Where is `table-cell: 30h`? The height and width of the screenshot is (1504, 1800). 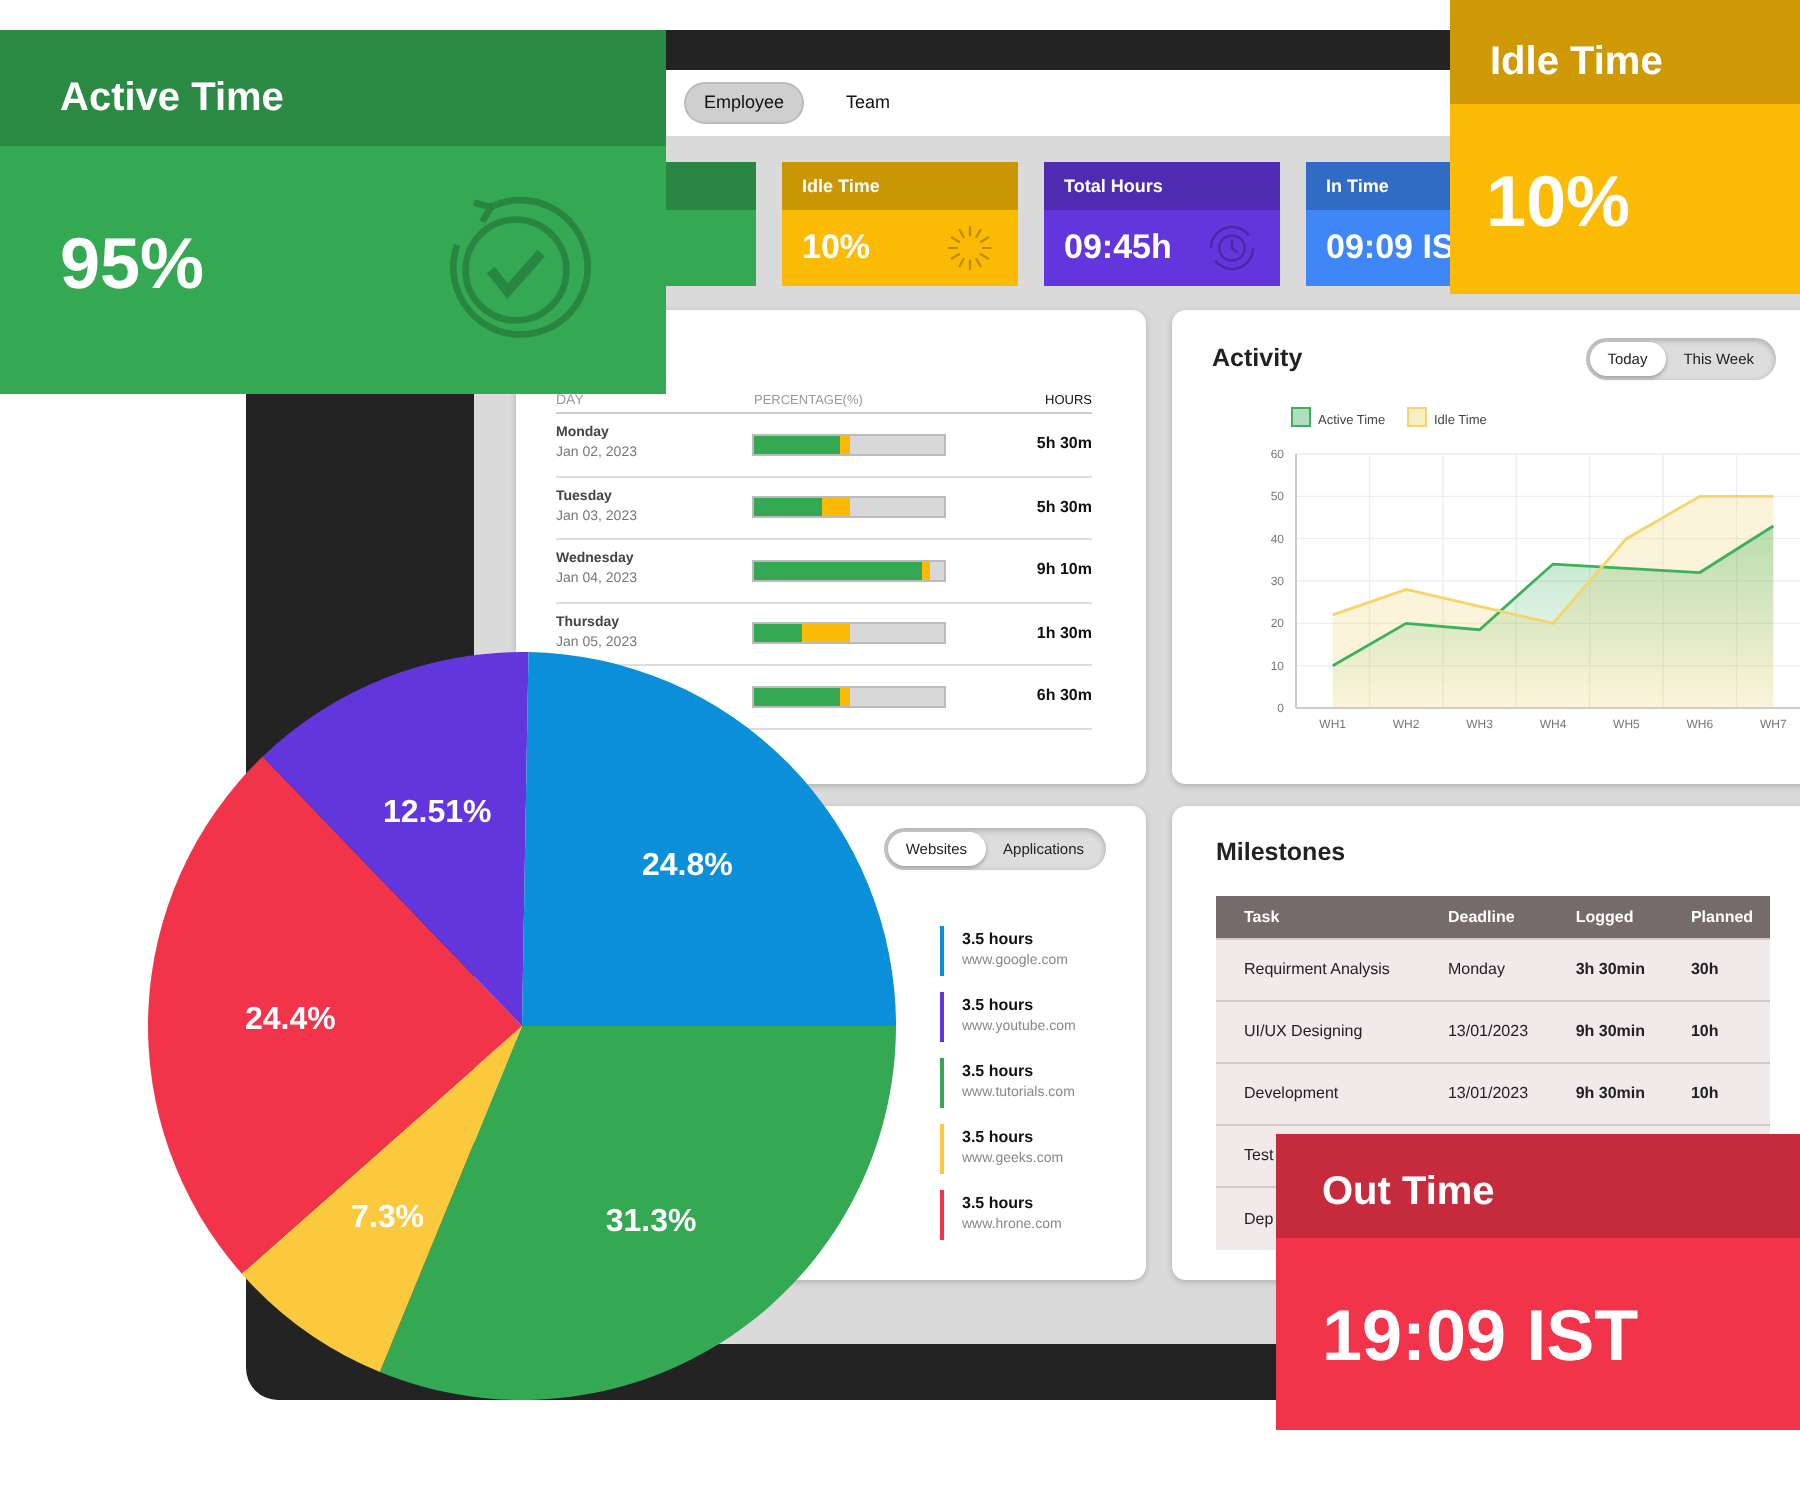
table-cell: 30h is located at coordinates (1716, 970).